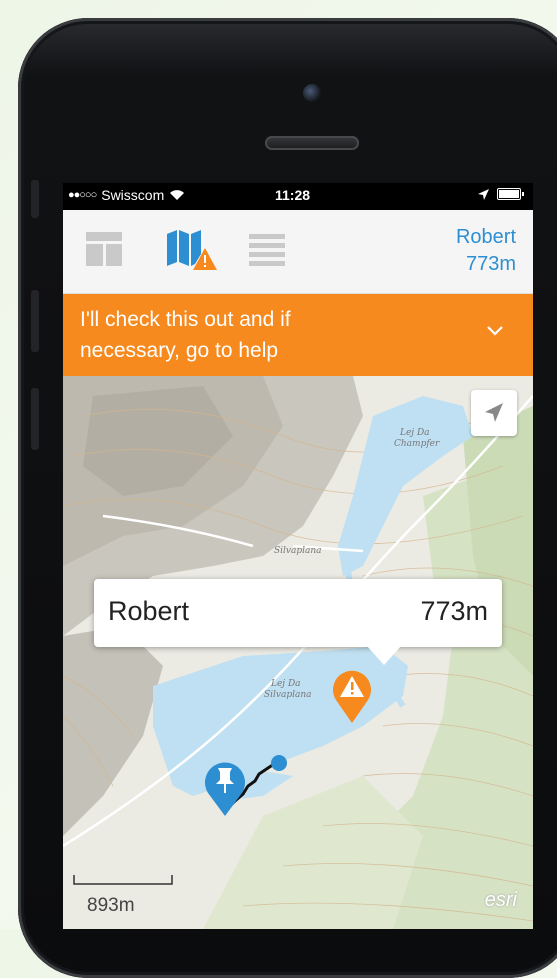 The width and height of the screenshot is (557, 978). What do you see at coordinates (293, 195) in the screenshot?
I see `status-time: 11:28` at bounding box center [293, 195].